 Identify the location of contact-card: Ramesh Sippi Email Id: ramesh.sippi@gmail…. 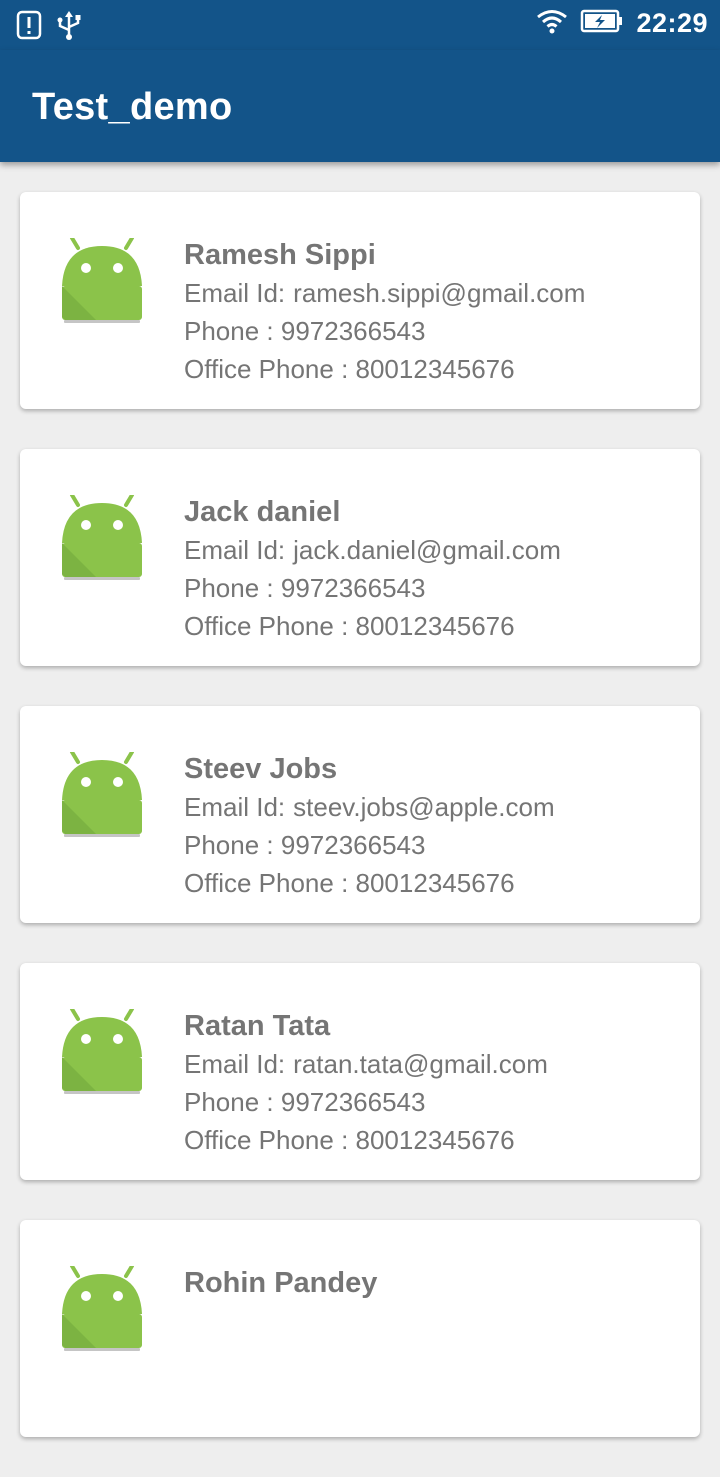
(360, 300).